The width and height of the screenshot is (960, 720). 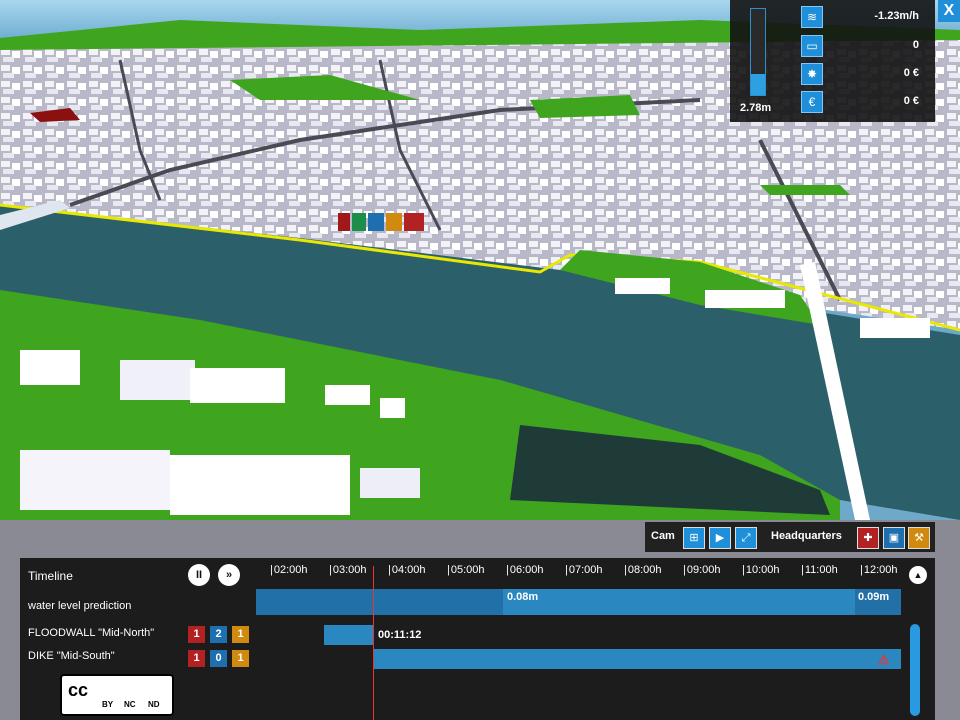 I want to click on dike-task-bar, so click(x=637, y=659).